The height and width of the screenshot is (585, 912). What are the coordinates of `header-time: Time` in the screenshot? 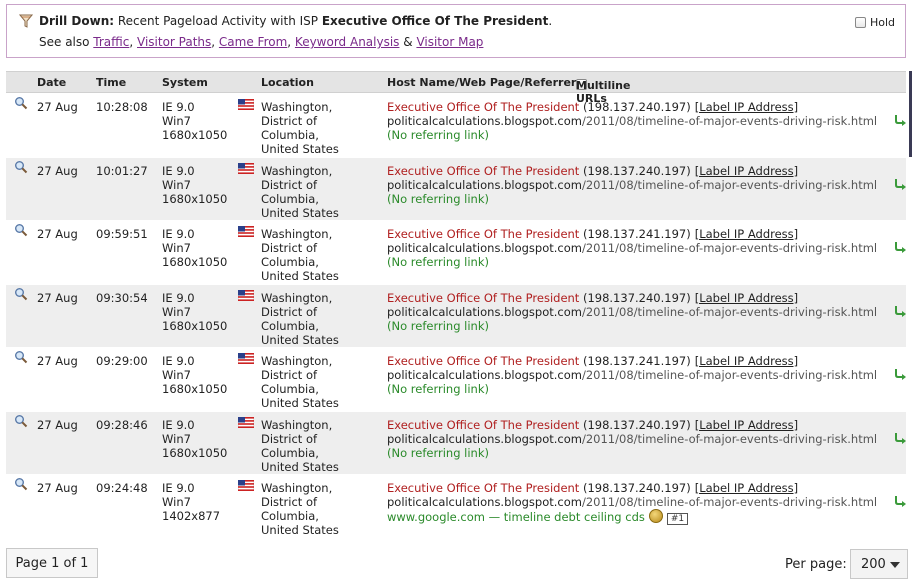 It's located at (111, 82).